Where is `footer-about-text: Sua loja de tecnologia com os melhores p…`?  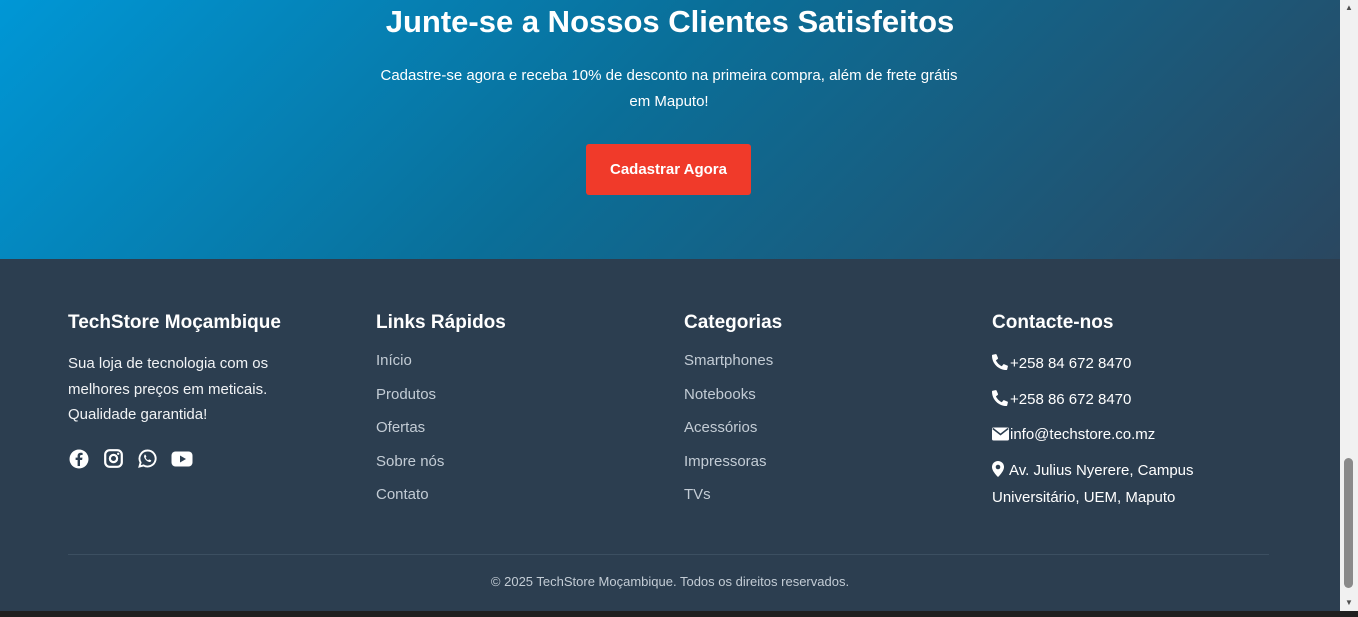
footer-about-text: Sua loja de tecnologia com os melhores p… is located at coordinates (168, 389).